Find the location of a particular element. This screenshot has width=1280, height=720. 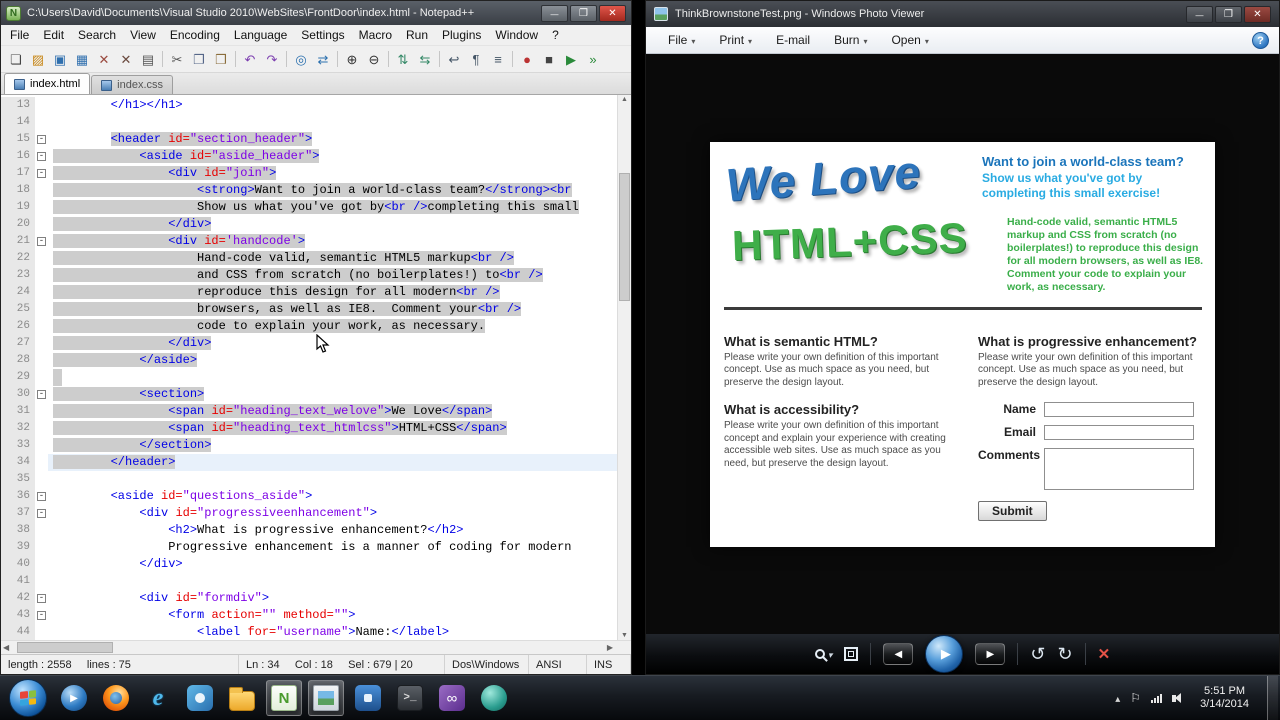

code-line-13: 13 </h1></h1> is located at coordinates (309, 105).